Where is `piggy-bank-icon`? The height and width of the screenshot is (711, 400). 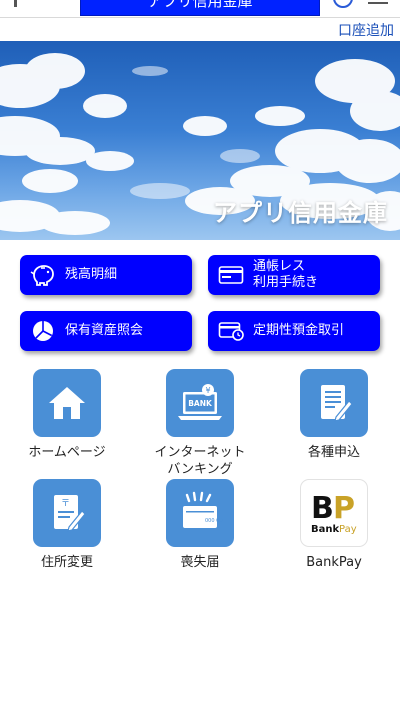 piggy-bank-icon is located at coordinates (43, 275).